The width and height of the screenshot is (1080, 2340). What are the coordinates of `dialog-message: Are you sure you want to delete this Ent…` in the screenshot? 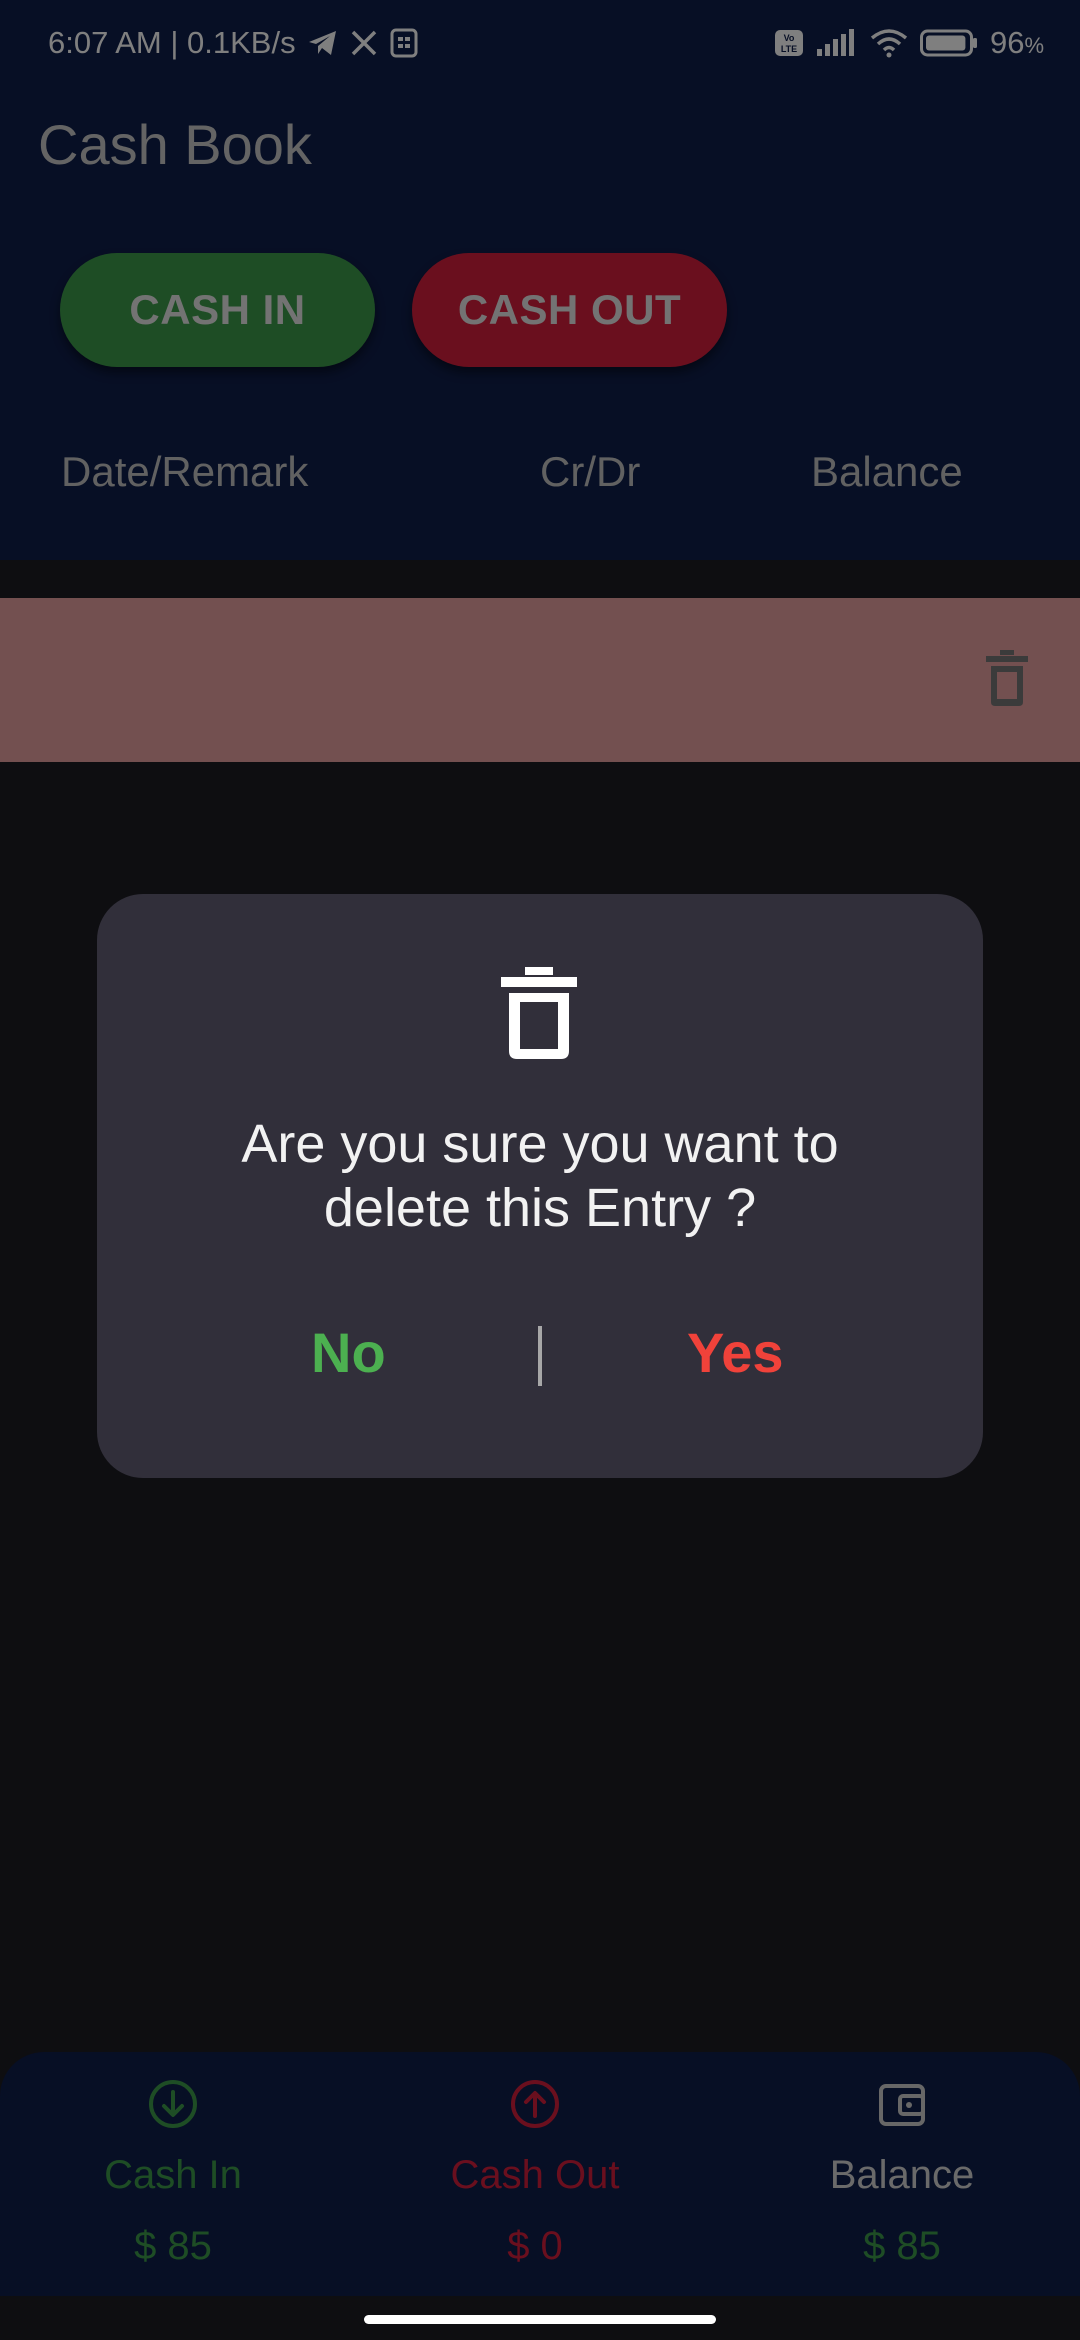 It's located at (540, 1176).